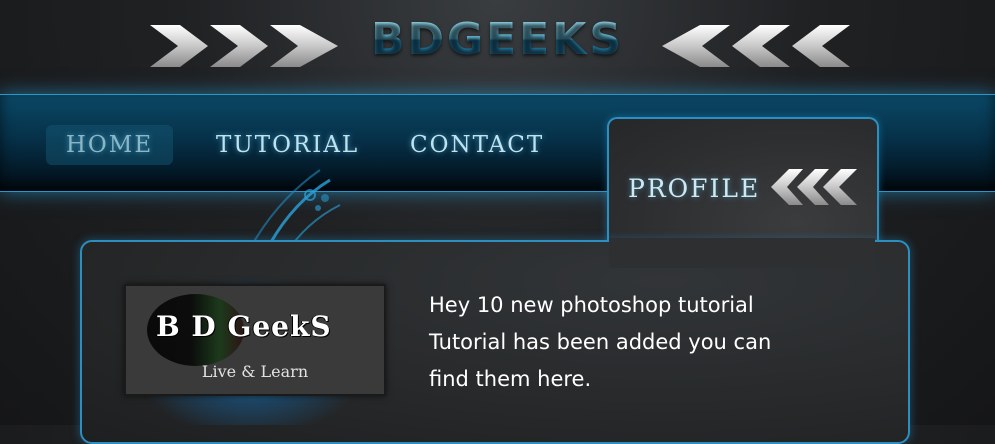  What do you see at coordinates (255, 371) in the screenshot?
I see `brand-tagline: Live & Learn` at bounding box center [255, 371].